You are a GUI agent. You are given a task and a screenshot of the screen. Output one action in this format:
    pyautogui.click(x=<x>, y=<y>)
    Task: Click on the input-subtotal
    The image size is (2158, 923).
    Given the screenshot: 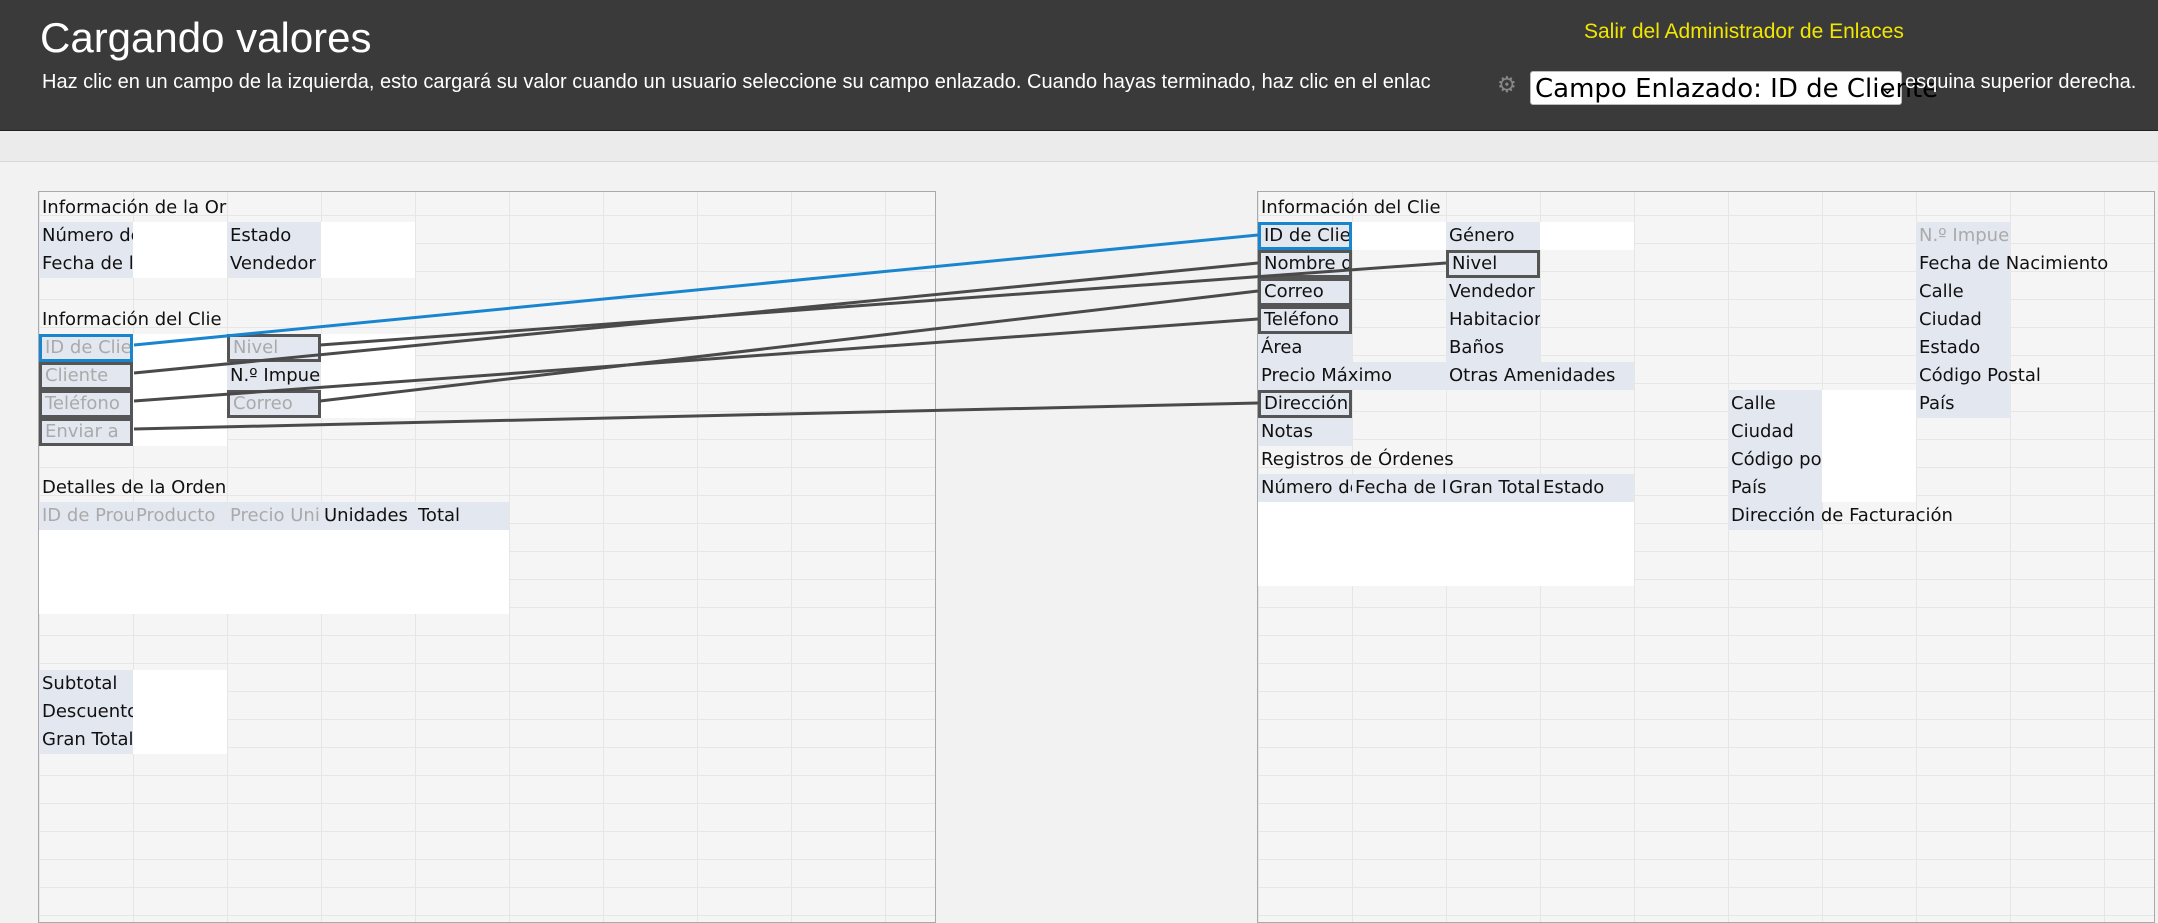 What is the action you would take?
    pyautogui.click(x=180, y=684)
    